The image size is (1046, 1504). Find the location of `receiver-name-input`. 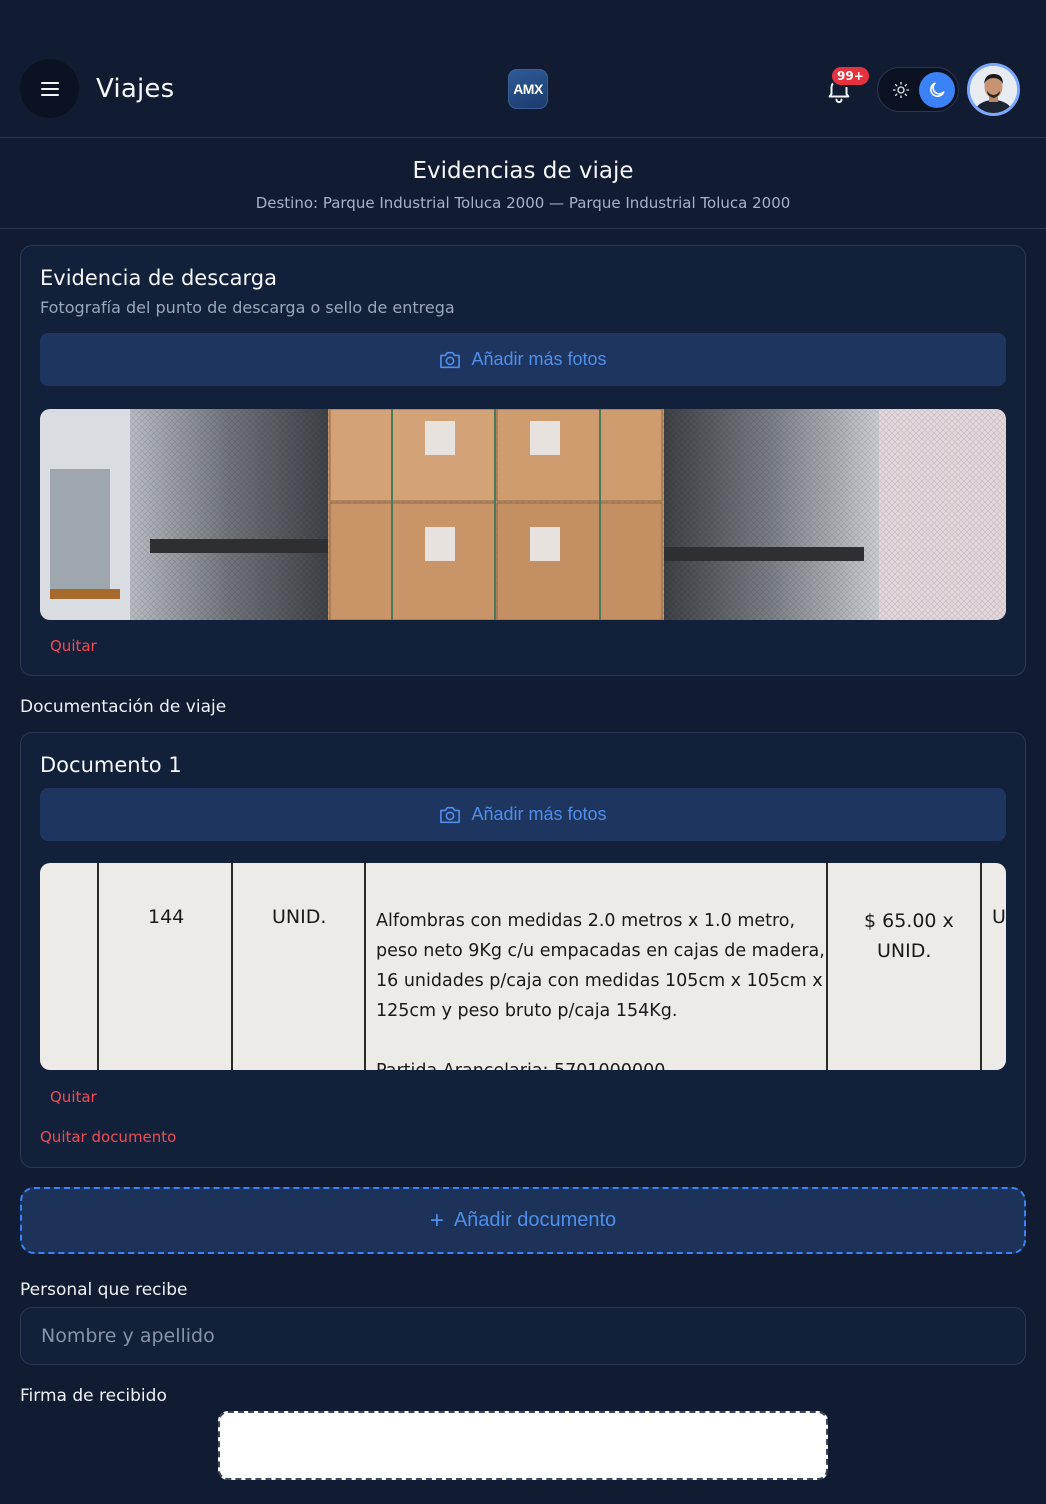

receiver-name-input is located at coordinates (523, 1336).